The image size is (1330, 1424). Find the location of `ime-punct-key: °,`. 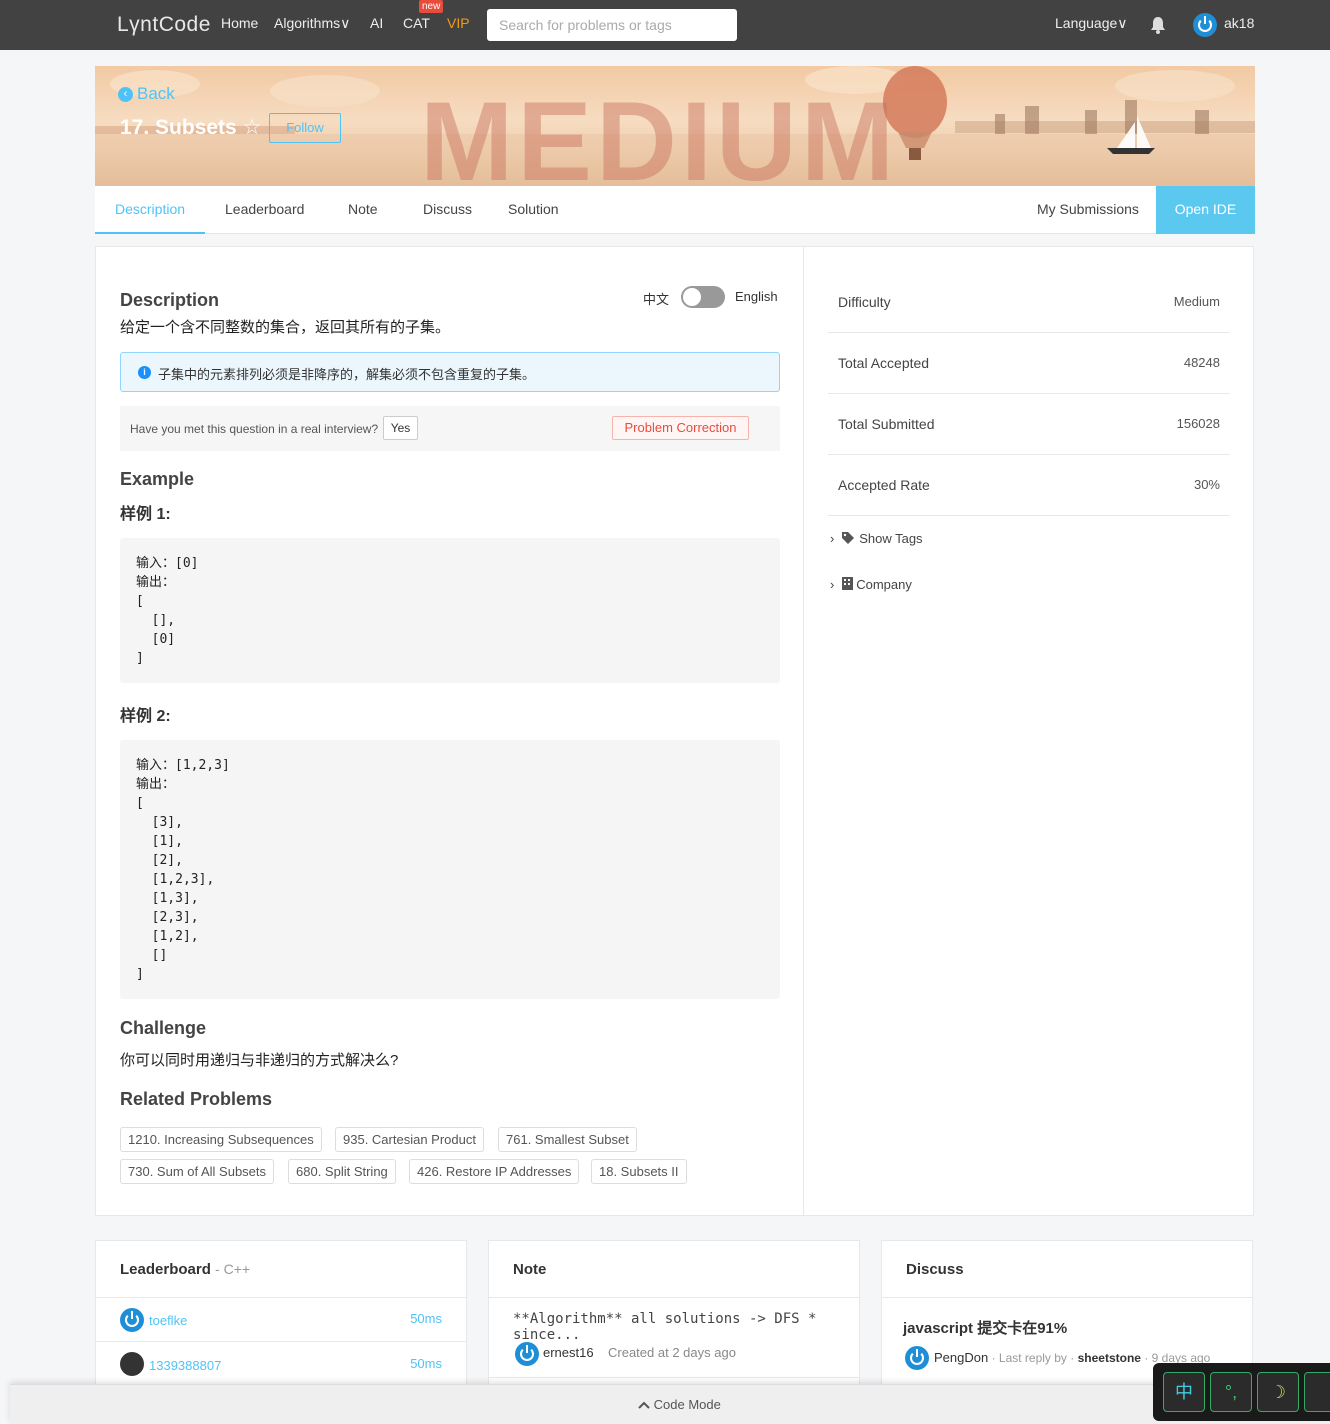

ime-punct-key: °, is located at coordinates (1231, 1392).